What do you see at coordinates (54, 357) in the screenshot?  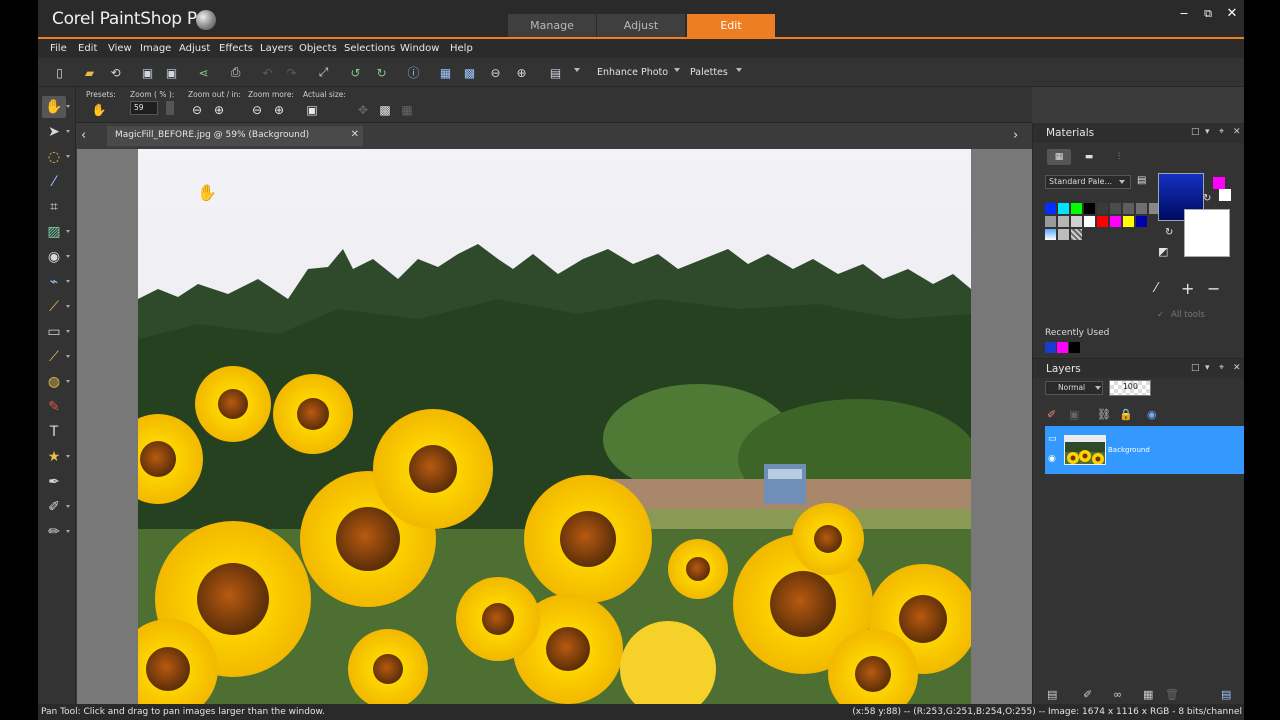 I see `dodge-tool-icon: ⟋` at bounding box center [54, 357].